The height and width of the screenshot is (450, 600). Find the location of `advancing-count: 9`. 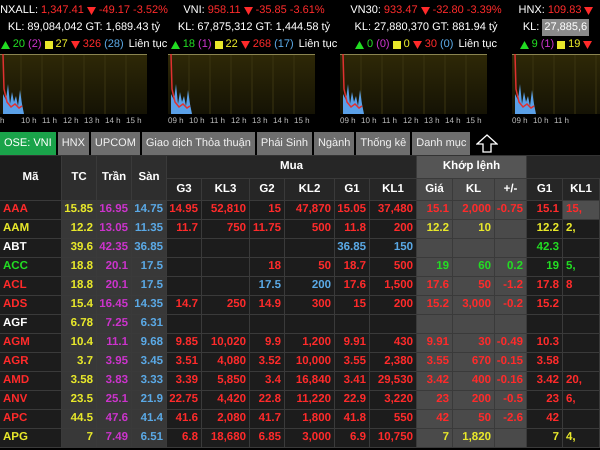

advancing-count: 9 is located at coordinates (535, 44).